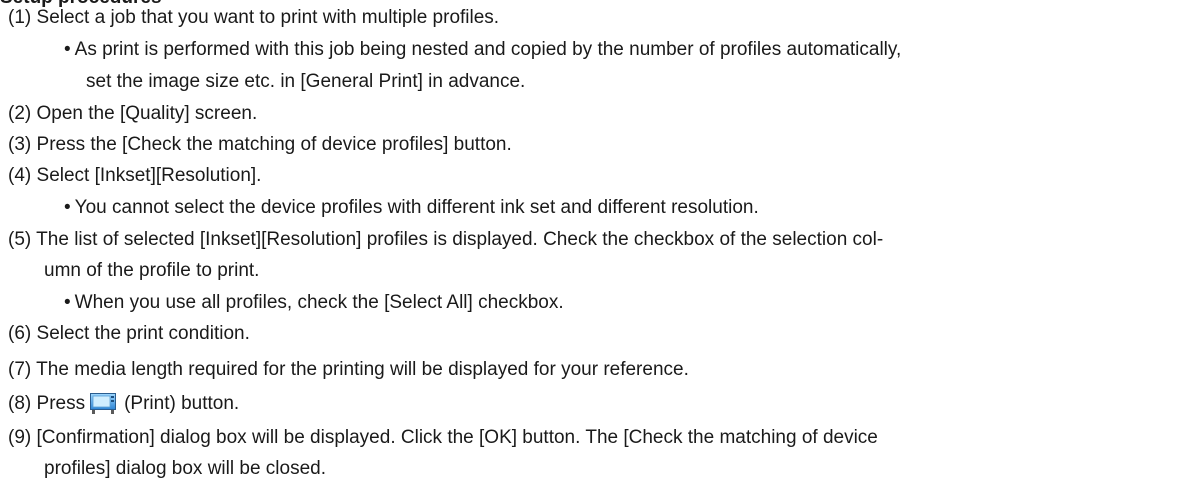 The image size is (1183, 485). Describe the element at coordinates (182, 403) in the screenshot. I see `step-text-after: (Print) button.` at that location.